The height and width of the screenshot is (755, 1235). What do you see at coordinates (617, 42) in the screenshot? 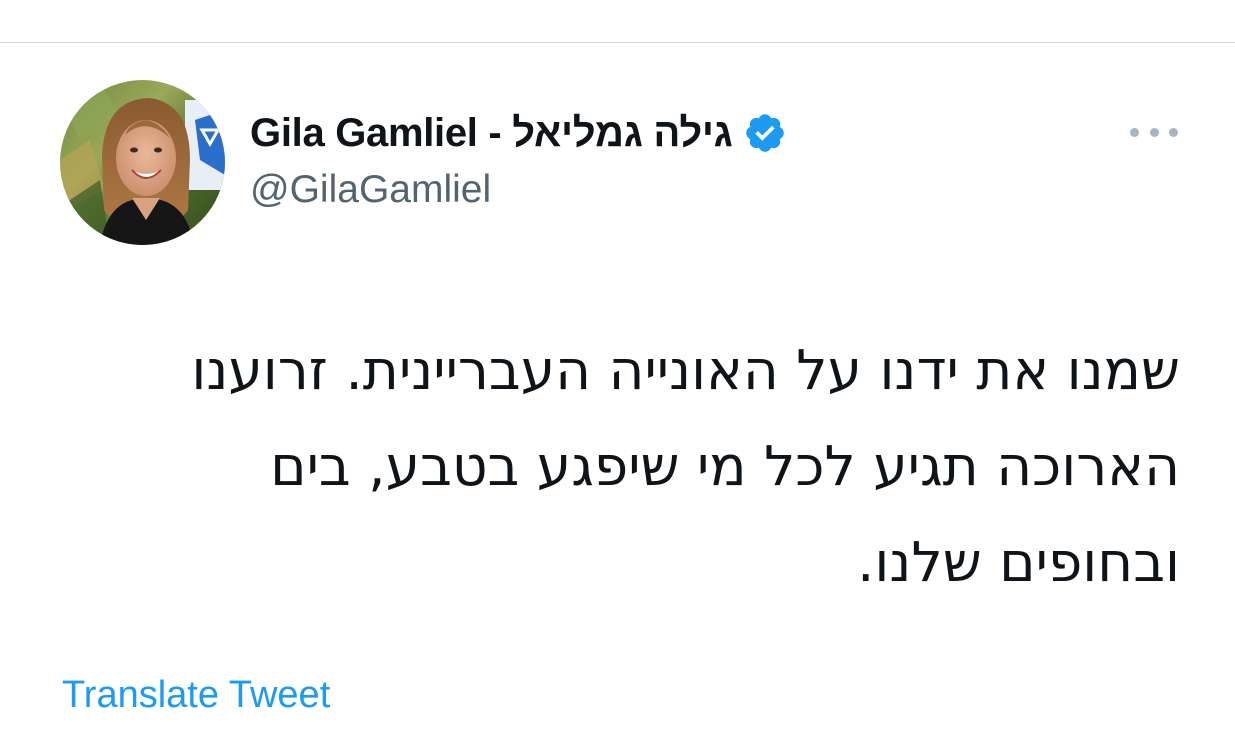
I see `section-divider` at bounding box center [617, 42].